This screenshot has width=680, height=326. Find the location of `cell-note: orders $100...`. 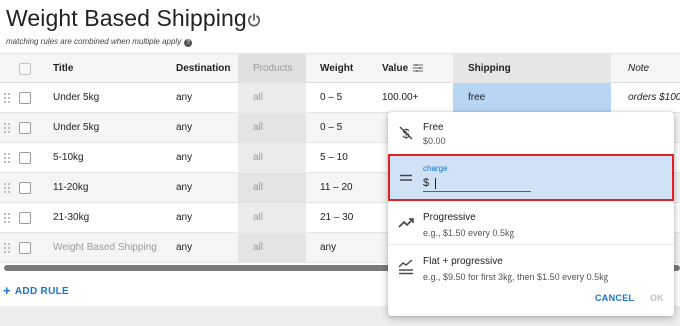

cell-note: orders $100... is located at coordinates (654, 98).